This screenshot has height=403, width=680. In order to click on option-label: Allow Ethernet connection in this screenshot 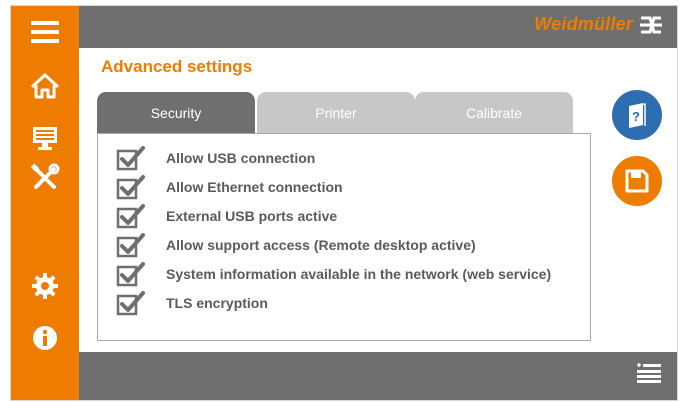, I will do `click(254, 186)`.